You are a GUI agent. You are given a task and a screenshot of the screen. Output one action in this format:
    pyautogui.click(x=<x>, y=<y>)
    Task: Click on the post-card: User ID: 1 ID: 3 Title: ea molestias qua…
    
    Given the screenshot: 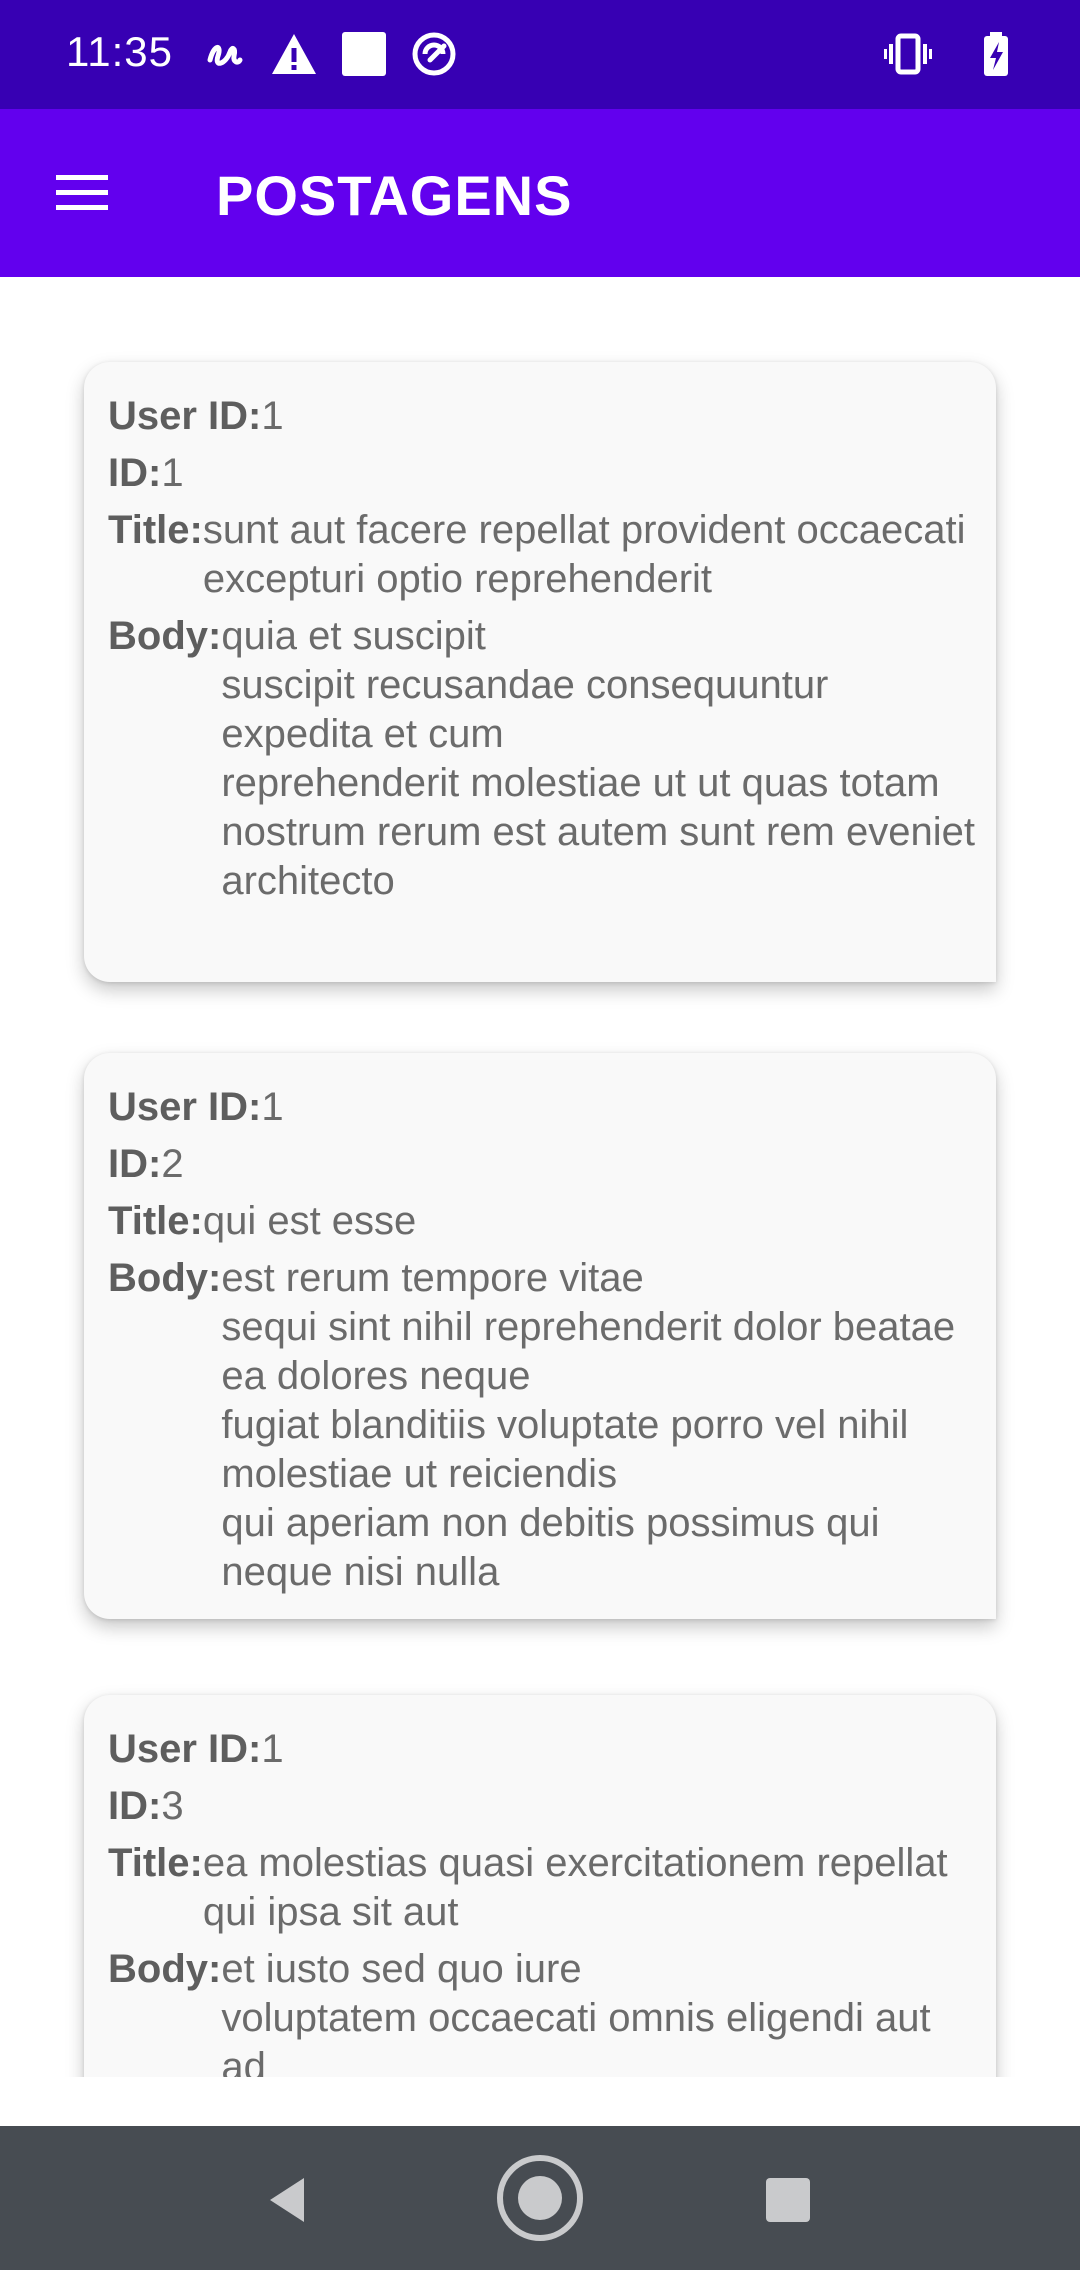 What is the action you would take?
    pyautogui.click(x=540, y=1886)
    